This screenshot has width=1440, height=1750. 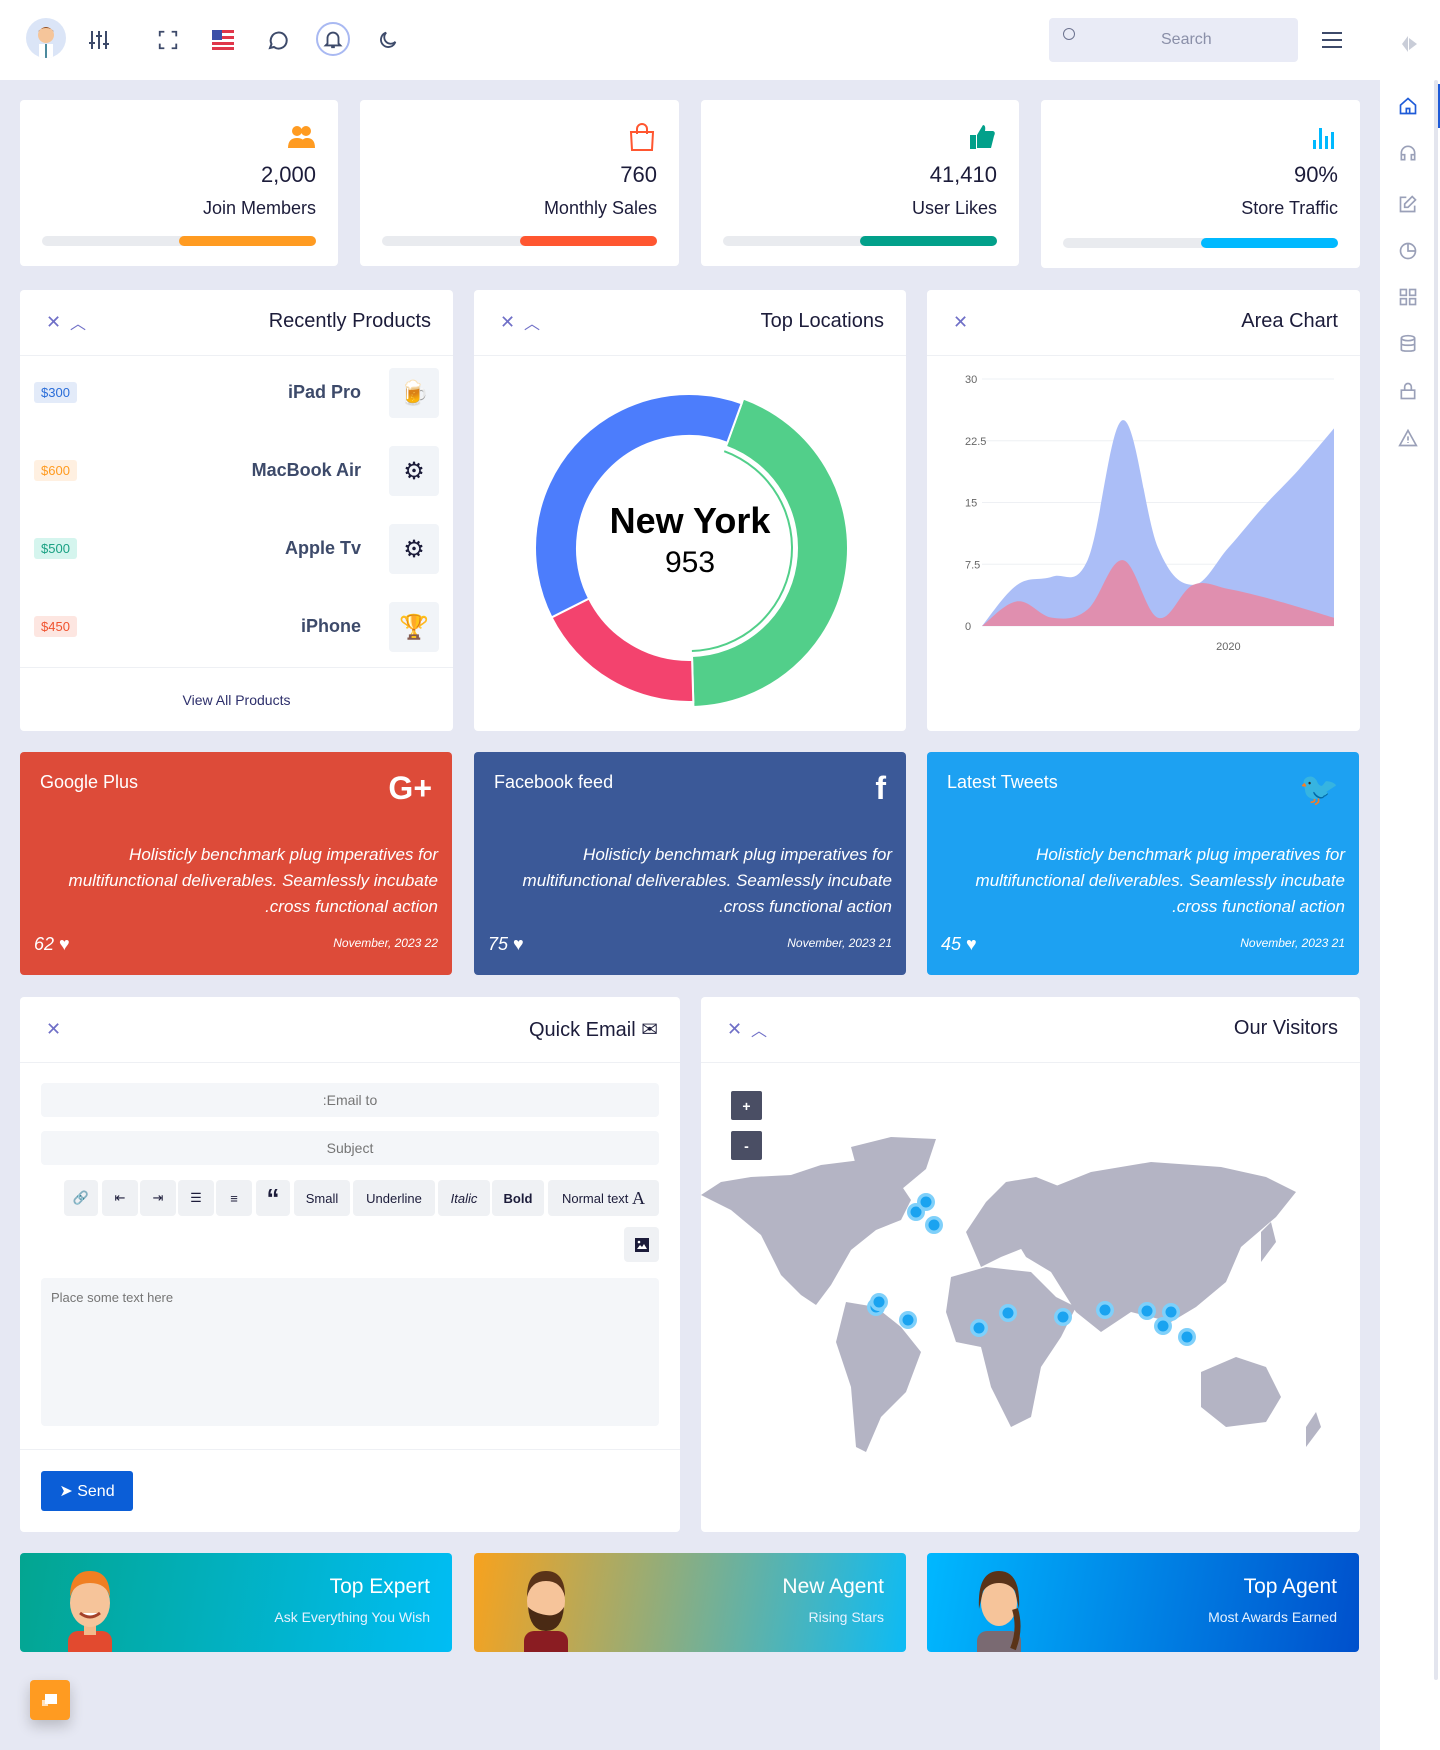 I want to click on product-name: iPad Pro, so click(x=324, y=392).